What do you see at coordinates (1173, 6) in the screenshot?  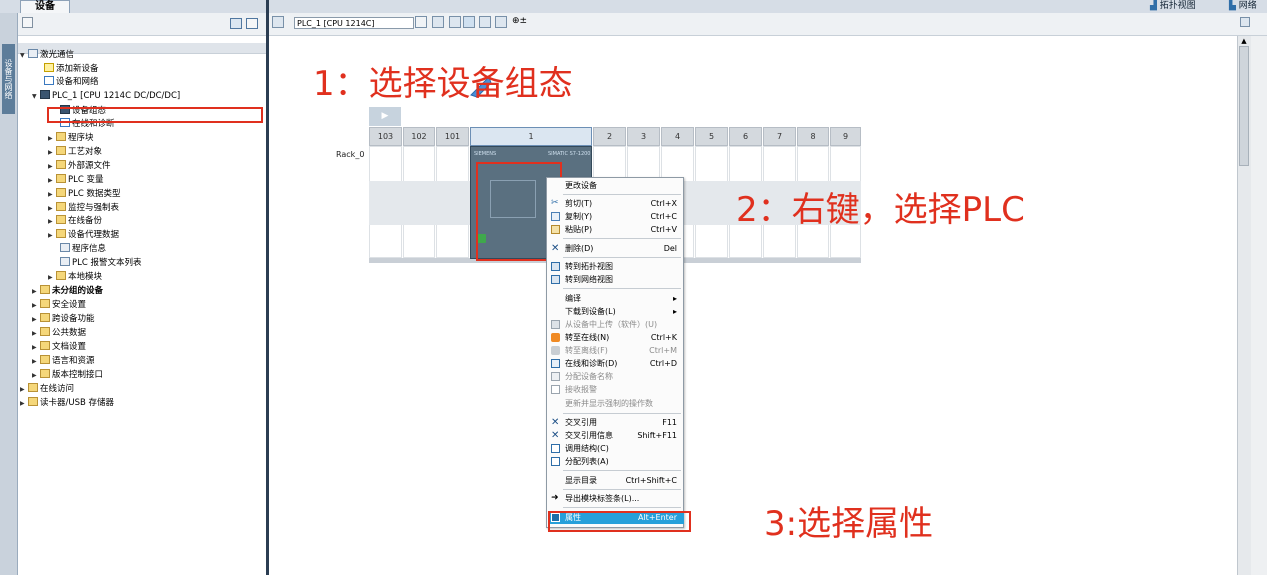 I see `topology-view-tab: ▟ 拓扑视图` at bounding box center [1173, 6].